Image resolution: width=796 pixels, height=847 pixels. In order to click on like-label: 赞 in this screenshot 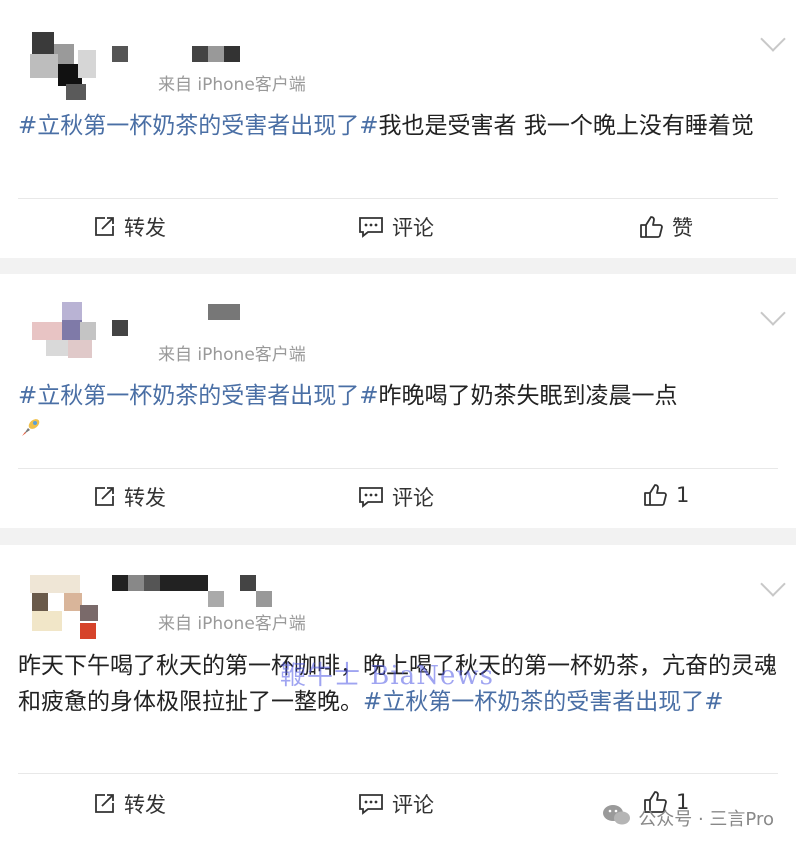, I will do `click(682, 228)`.